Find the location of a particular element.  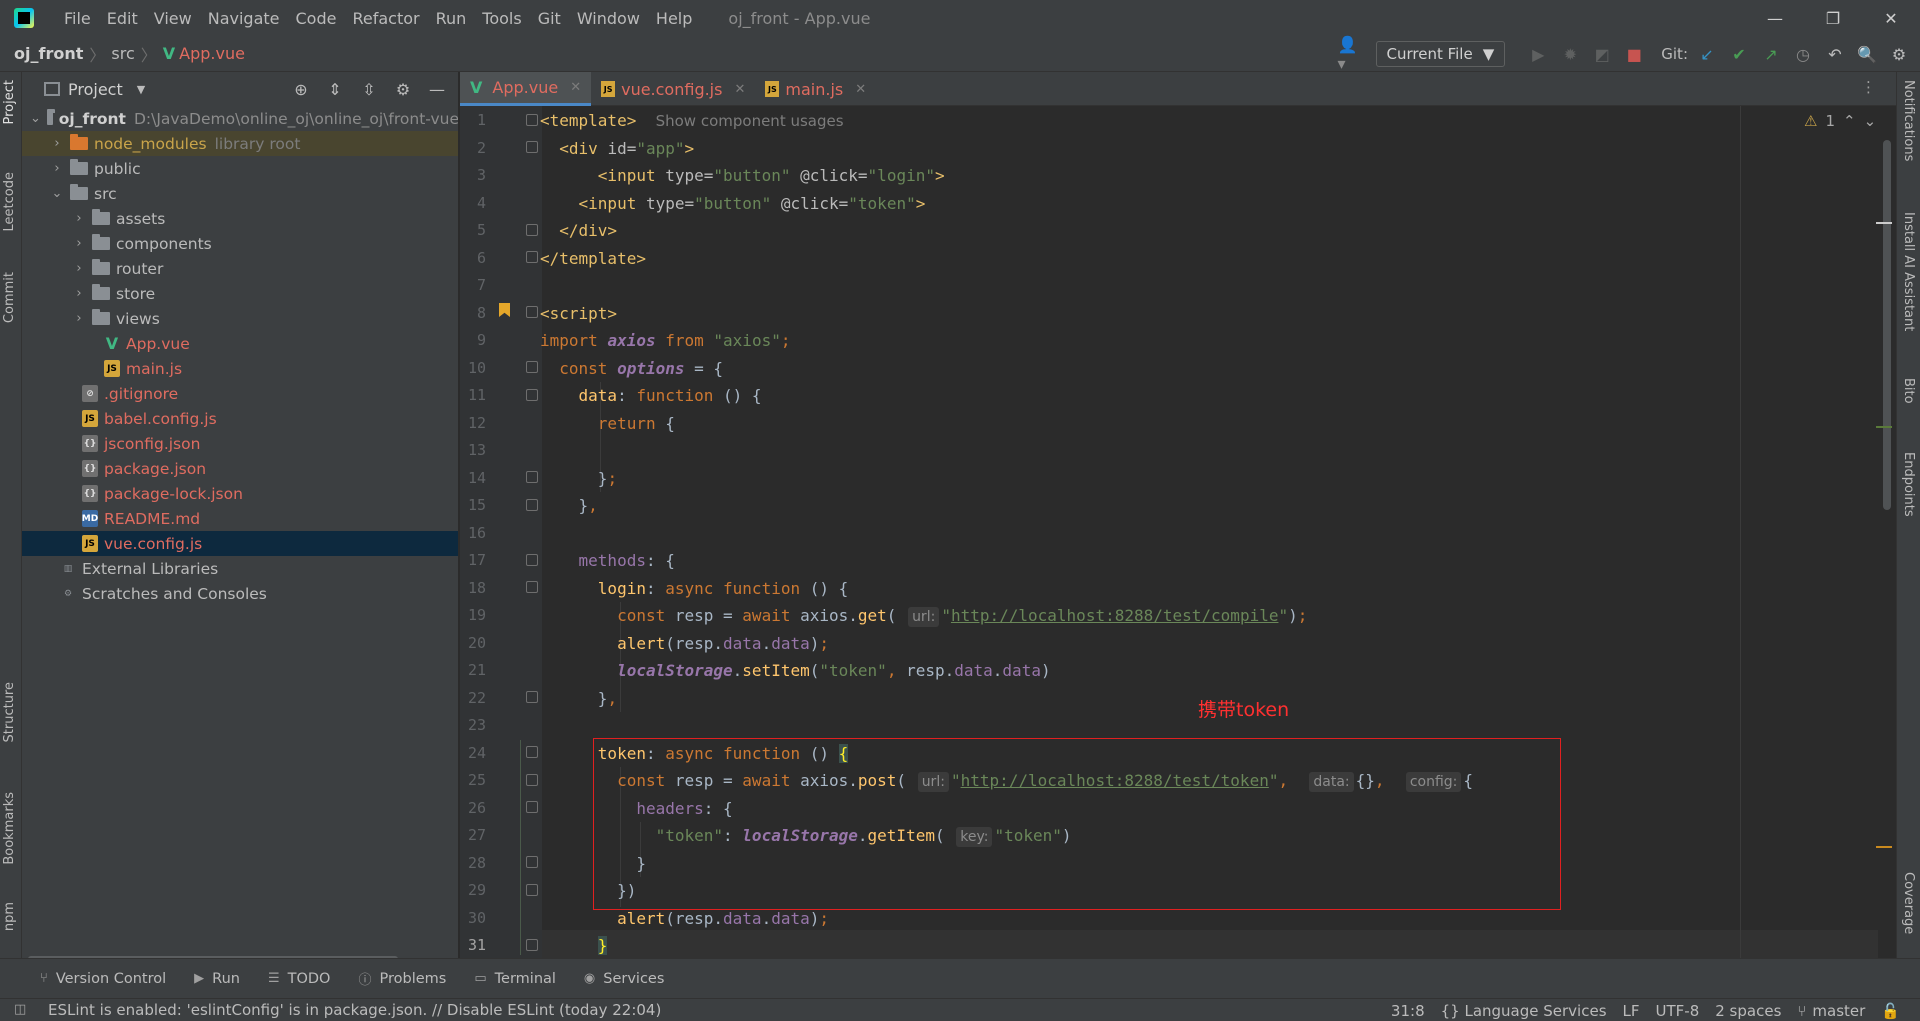

menu-window: Window is located at coordinates (608, 18).